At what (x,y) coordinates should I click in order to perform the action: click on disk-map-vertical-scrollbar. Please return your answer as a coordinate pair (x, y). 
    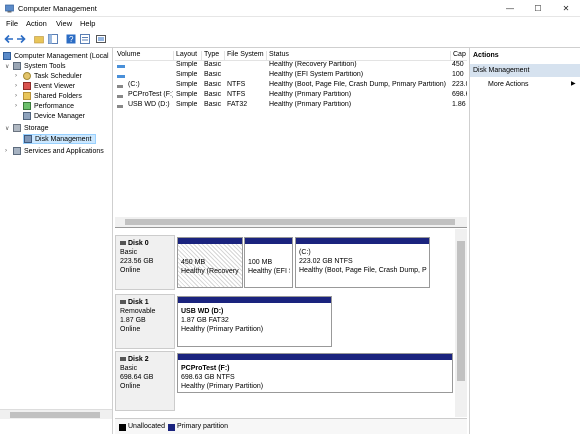
    Looking at the image, I should click on (461, 323).